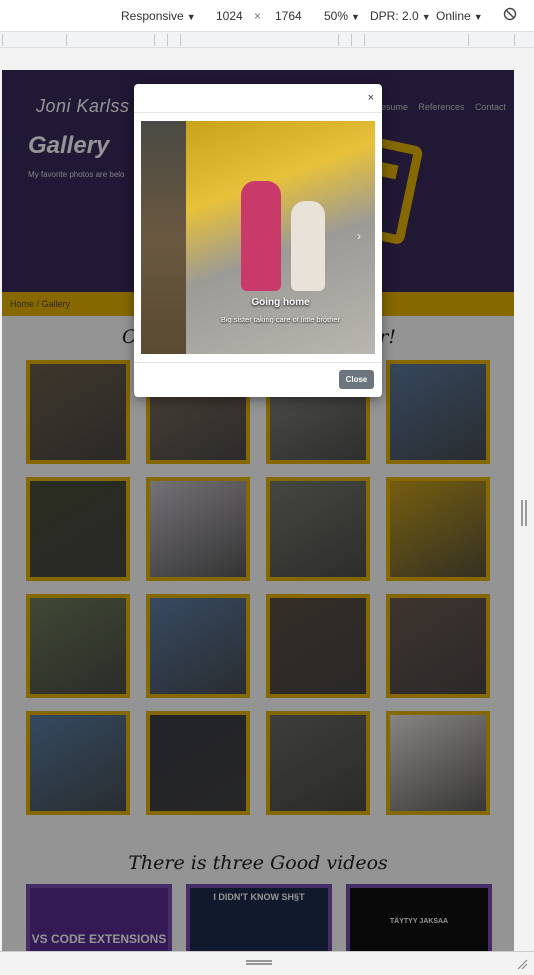  Describe the element at coordinates (453, 16) in the screenshot. I see `network-label: Online` at that location.